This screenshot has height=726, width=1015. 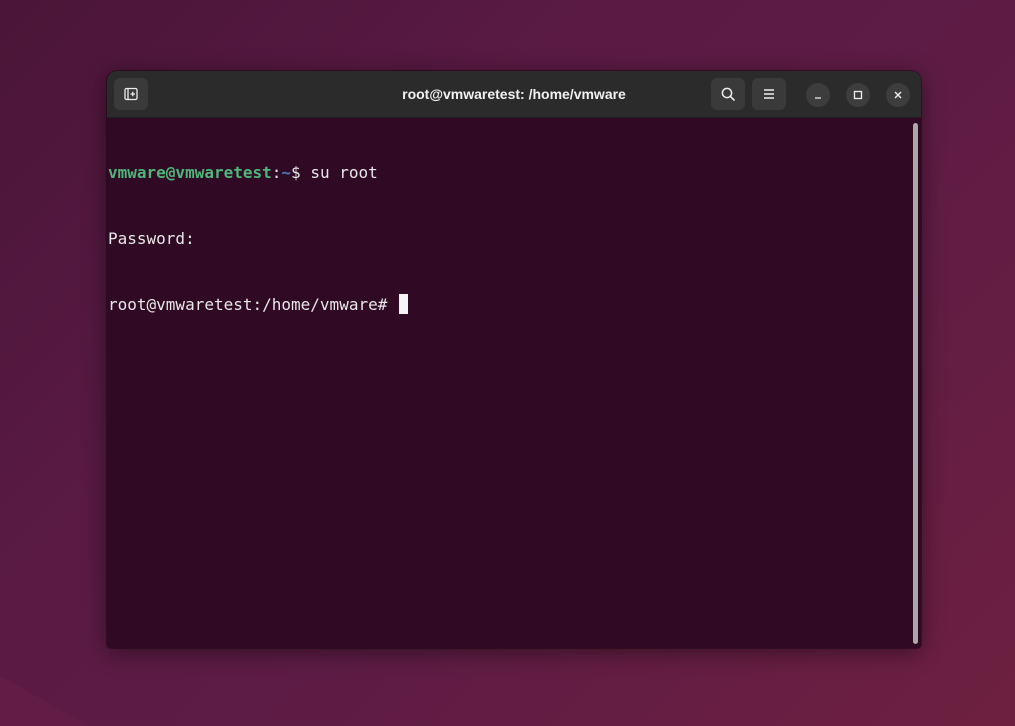 I want to click on minimize-icon, so click(x=818, y=98).